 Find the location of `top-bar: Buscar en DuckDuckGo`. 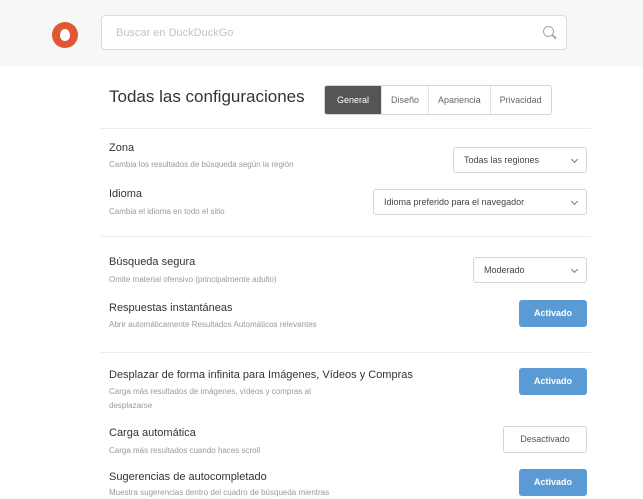

top-bar: Buscar en DuckDuckGo is located at coordinates (321, 33).